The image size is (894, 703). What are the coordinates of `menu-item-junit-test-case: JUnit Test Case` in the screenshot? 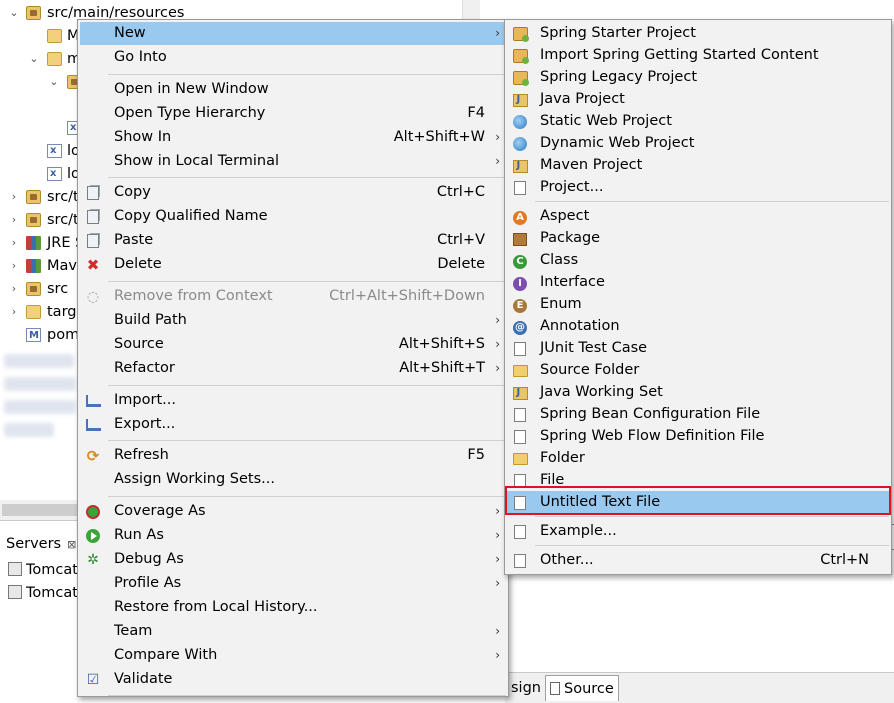 It's located at (698, 348).